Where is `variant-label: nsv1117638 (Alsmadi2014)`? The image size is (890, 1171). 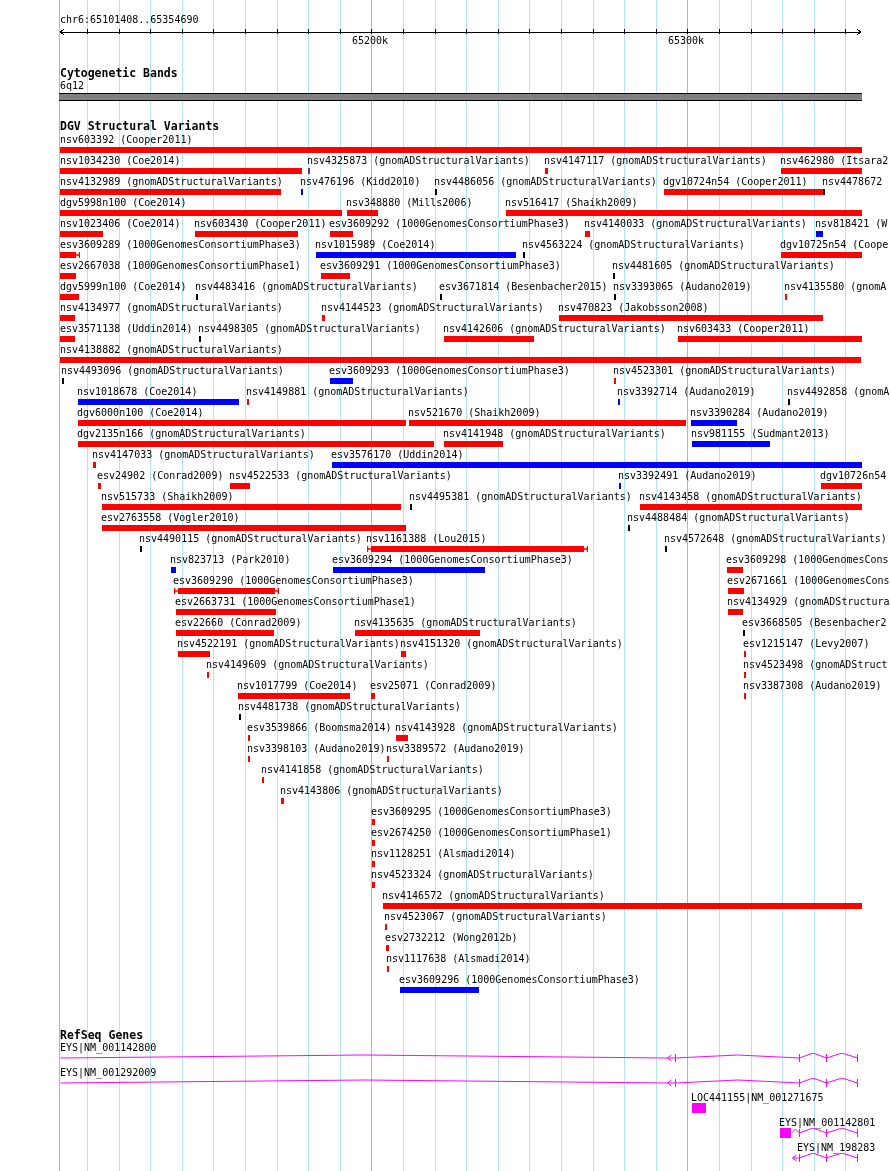 variant-label: nsv1117638 (Alsmadi2014) is located at coordinates (458, 959).